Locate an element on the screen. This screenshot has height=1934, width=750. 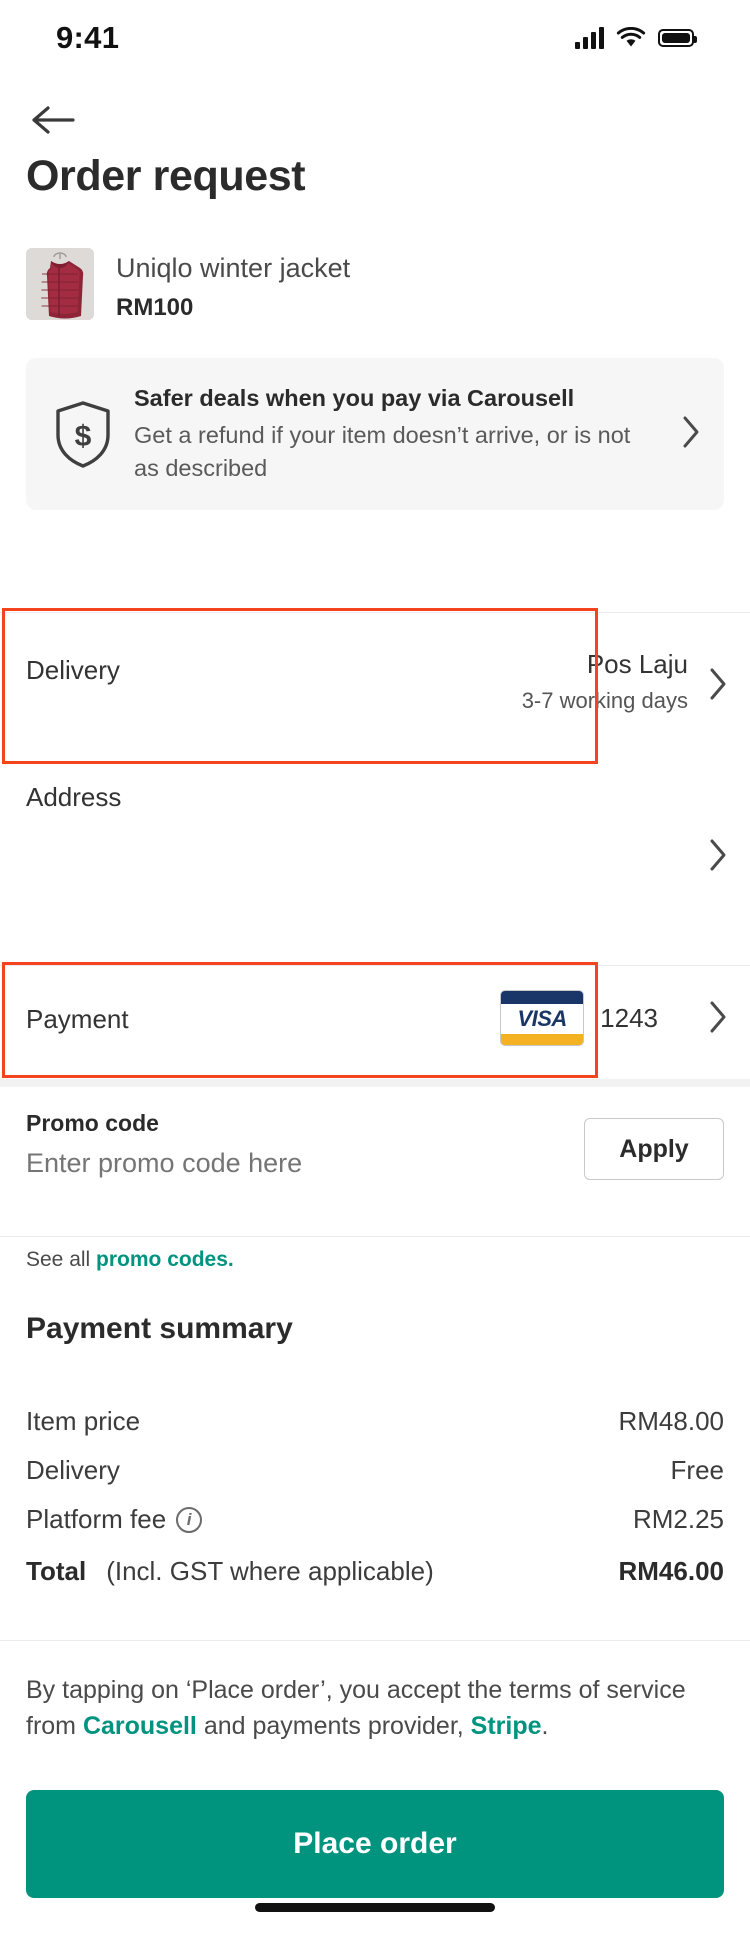
total-label: Total is located at coordinates (56, 1571).